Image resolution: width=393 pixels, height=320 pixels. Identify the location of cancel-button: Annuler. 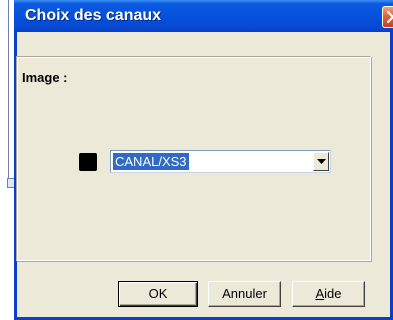
(244, 294).